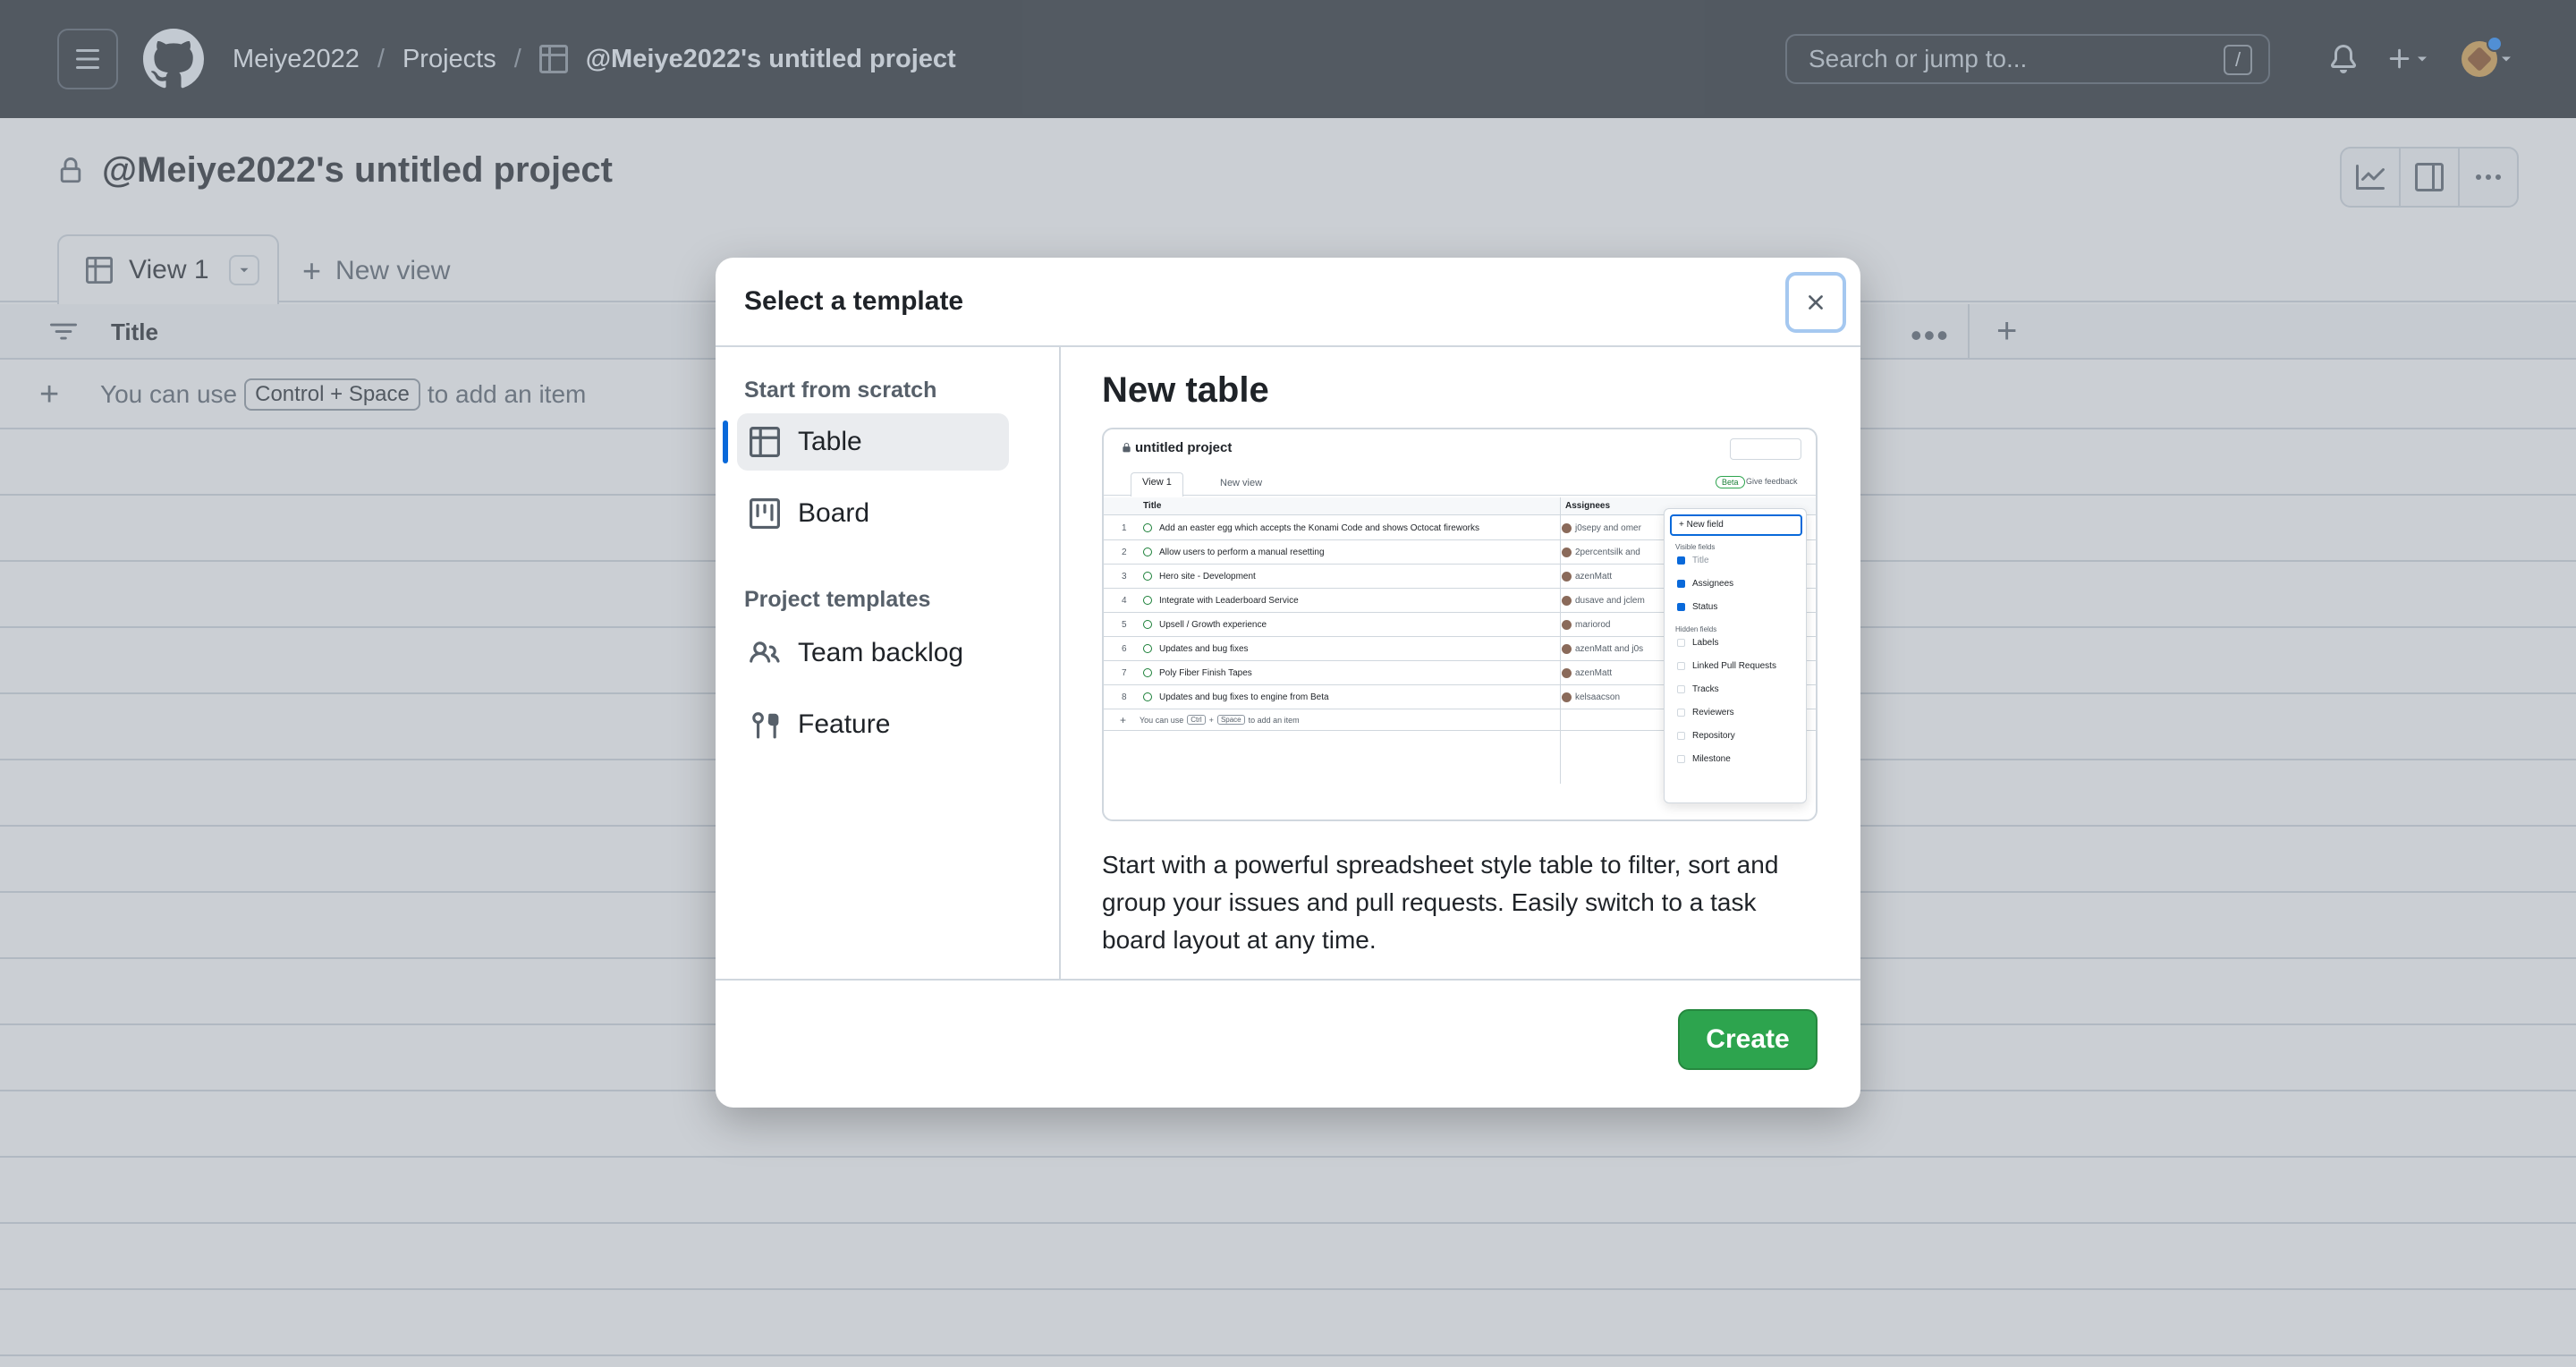  Describe the element at coordinates (1765, 449) in the screenshot. I see `preview-actions` at that location.